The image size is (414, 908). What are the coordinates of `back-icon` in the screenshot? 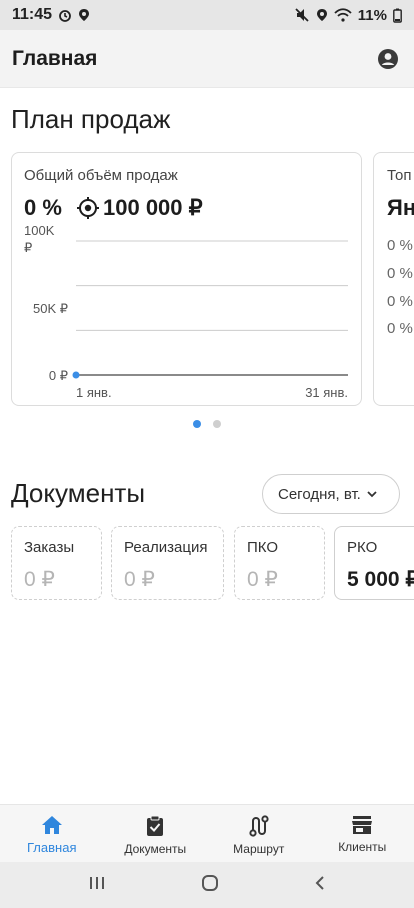 It's located at (320, 885).